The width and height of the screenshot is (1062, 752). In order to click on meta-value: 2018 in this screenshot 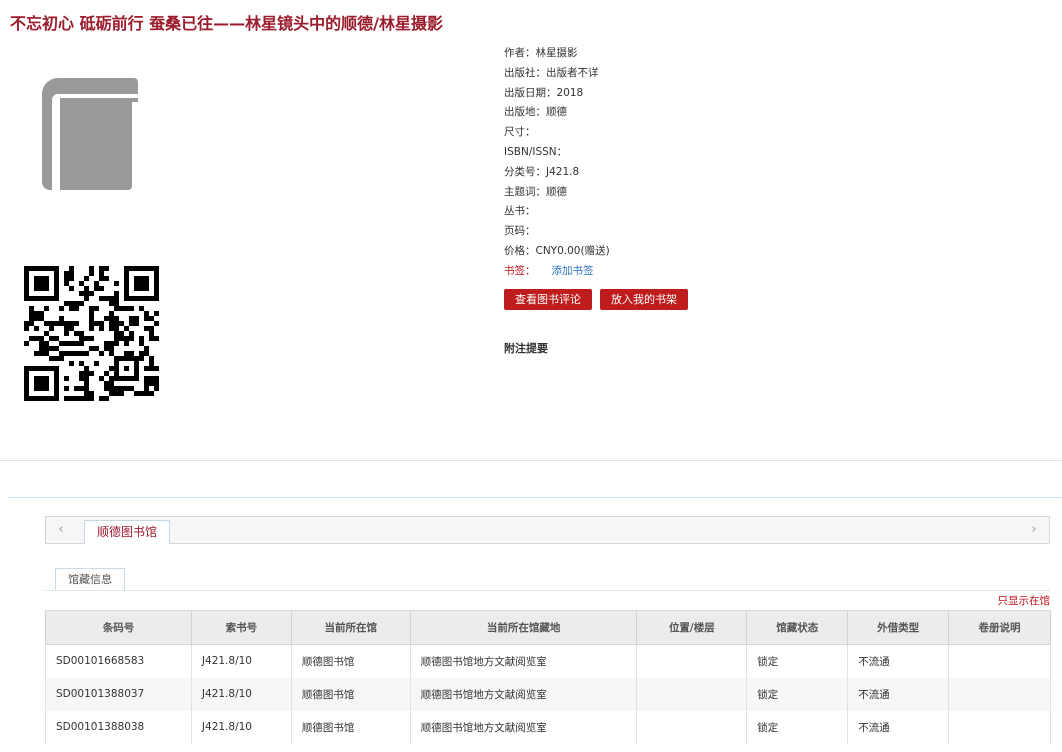, I will do `click(570, 92)`.